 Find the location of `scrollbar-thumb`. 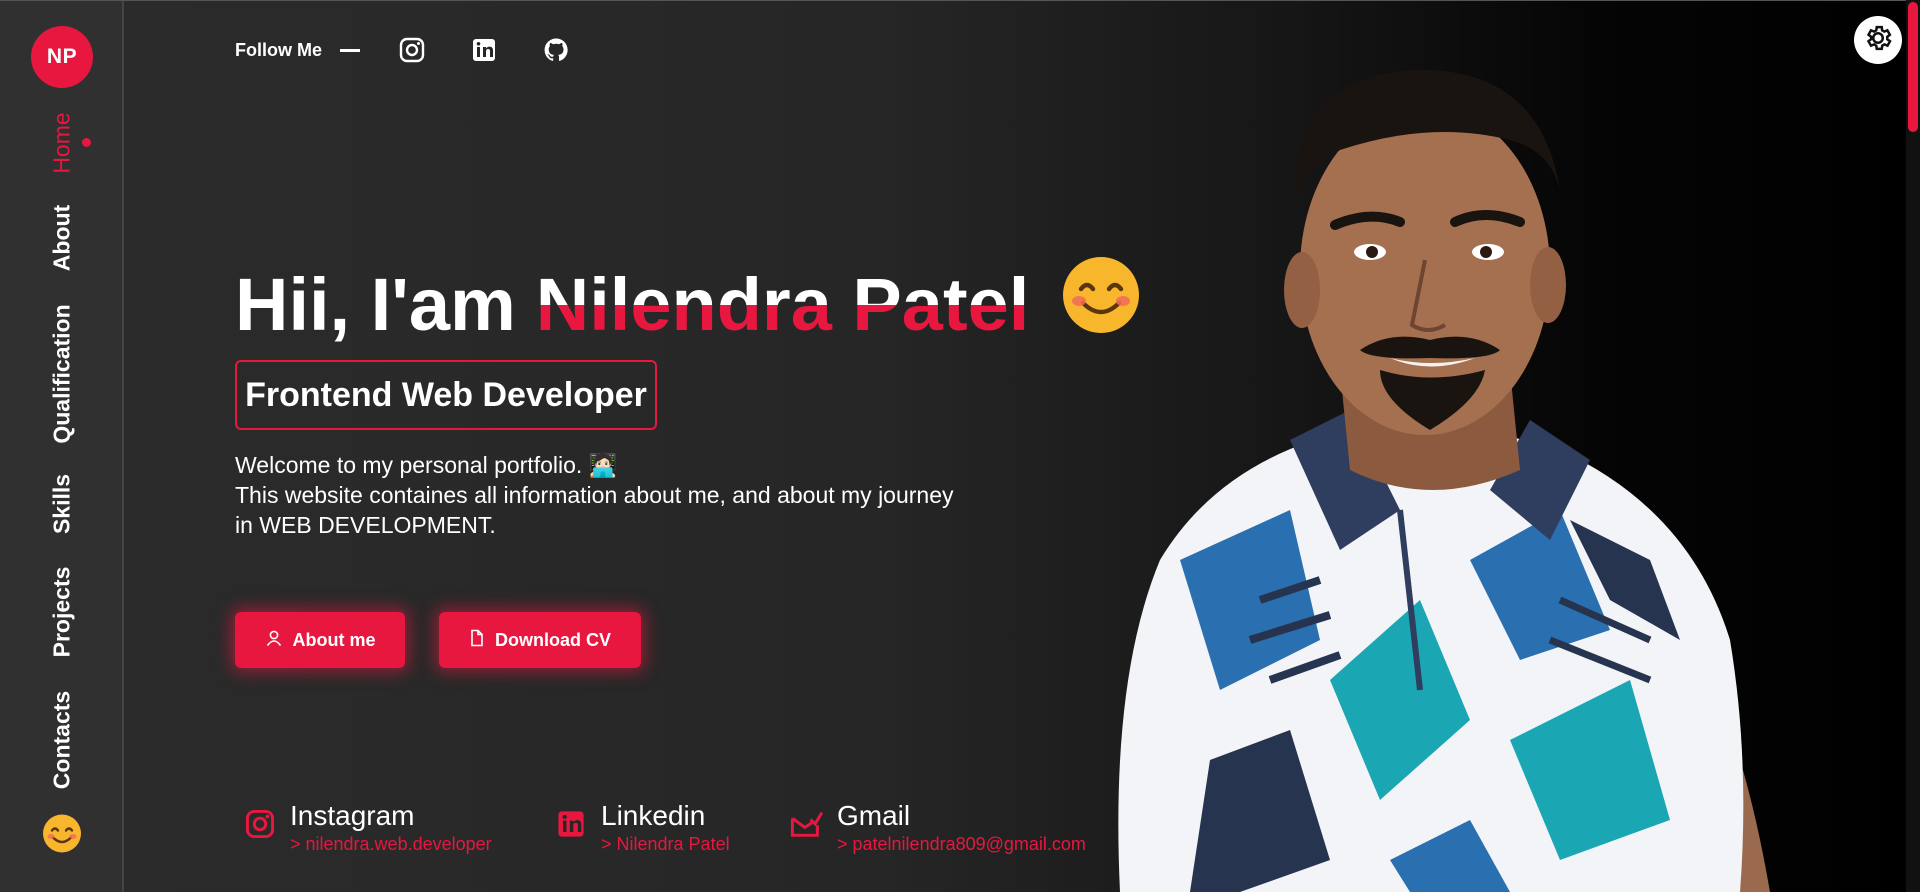

scrollbar-thumb is located at coordinates (1913, 67).